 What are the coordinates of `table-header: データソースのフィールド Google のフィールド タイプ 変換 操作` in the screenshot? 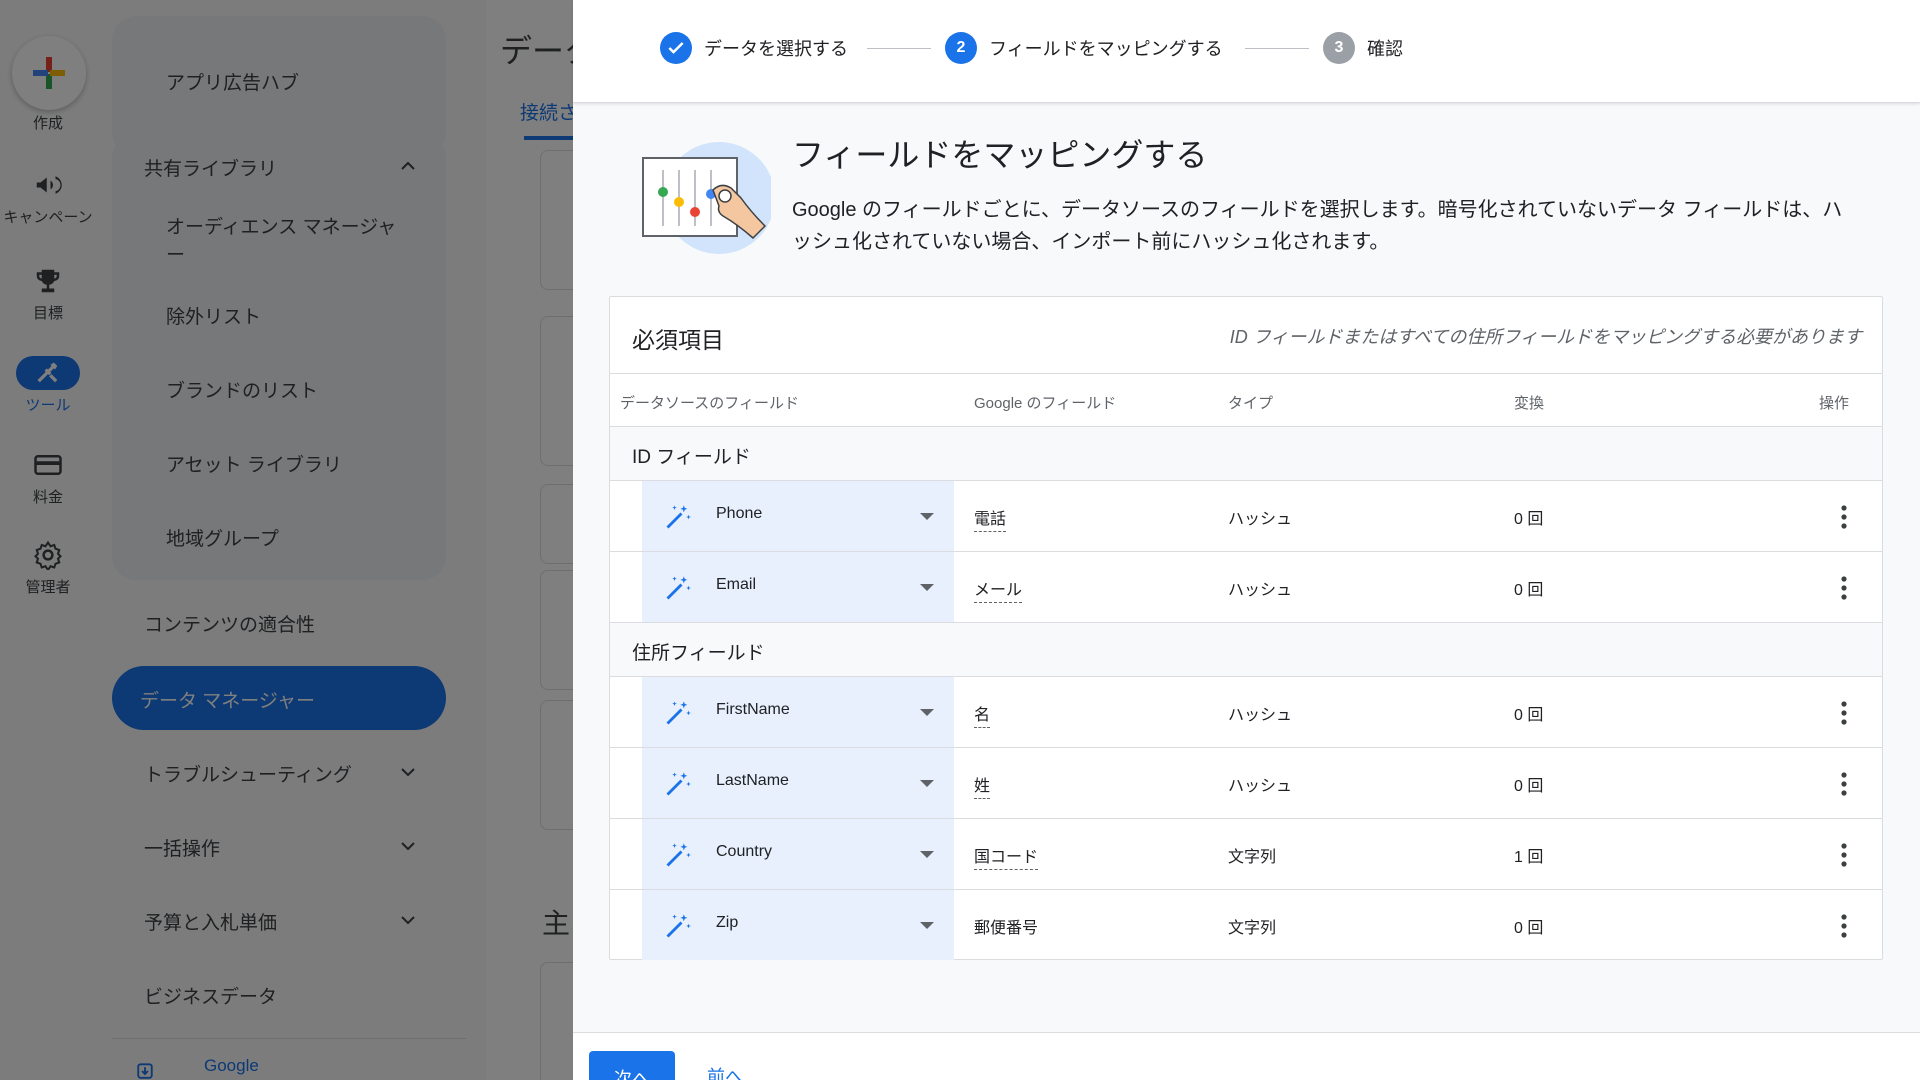 It's located at (1246, 400).